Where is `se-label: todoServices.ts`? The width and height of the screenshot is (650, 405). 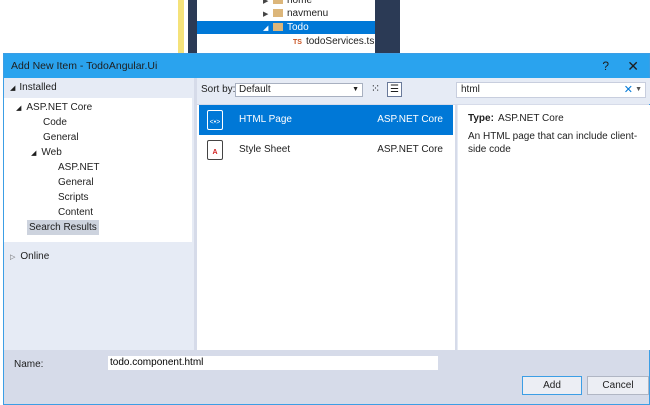
se-label: todoServices.ts is located at coordinates (340, 41).